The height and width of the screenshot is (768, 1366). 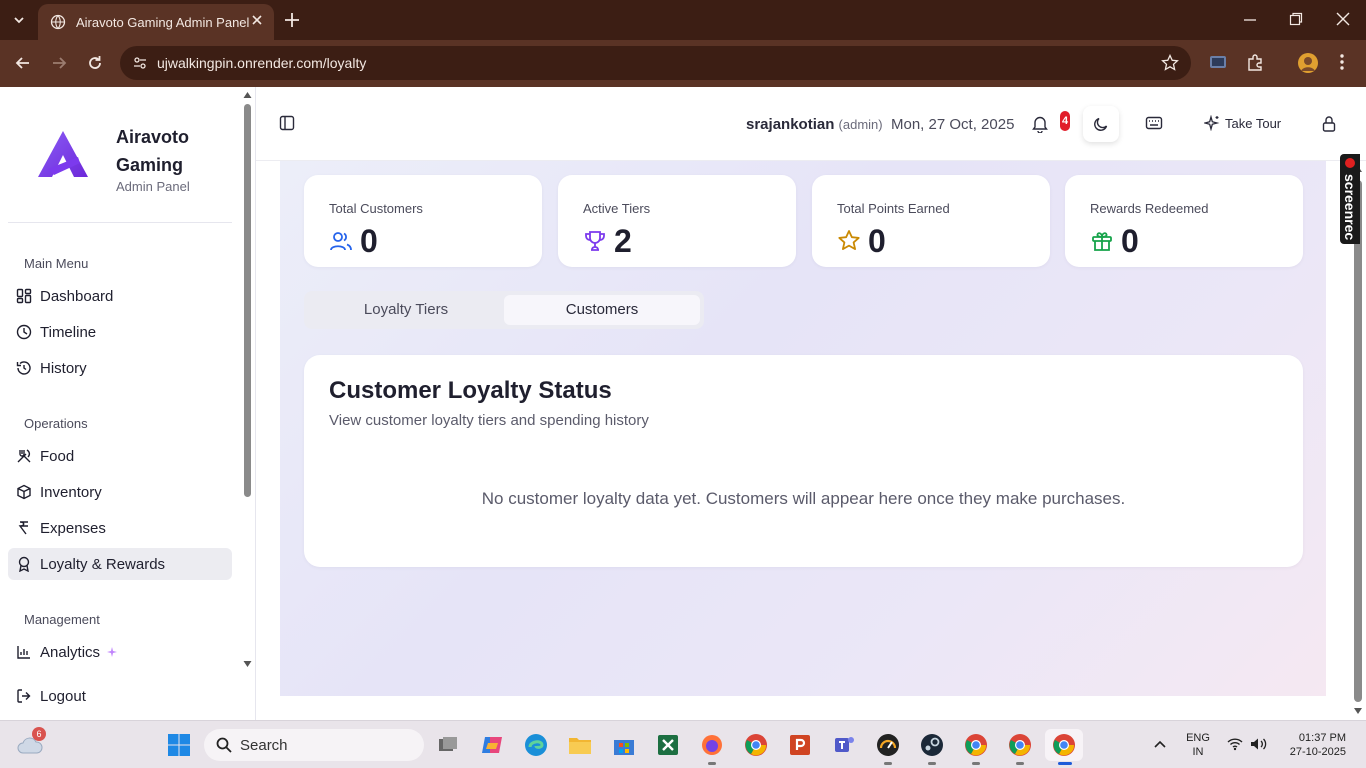 I want to click on theme-toggle-button, so click(x=1101, y=124).